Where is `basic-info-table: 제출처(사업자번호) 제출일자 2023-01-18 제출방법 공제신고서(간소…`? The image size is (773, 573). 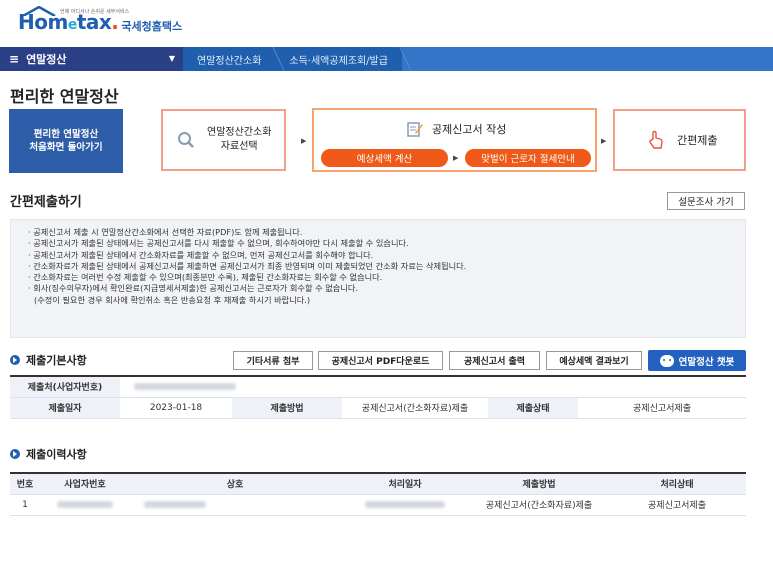
basic-info-table: 제출처(사업자번호) 제출일자 2023-01-18 제출방법 공제신고서(간소… is located at coordinates (378, 397).